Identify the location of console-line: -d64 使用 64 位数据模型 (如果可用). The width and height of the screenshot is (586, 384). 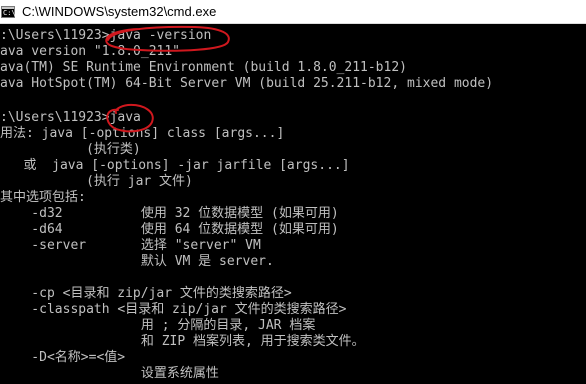
(169, 229).